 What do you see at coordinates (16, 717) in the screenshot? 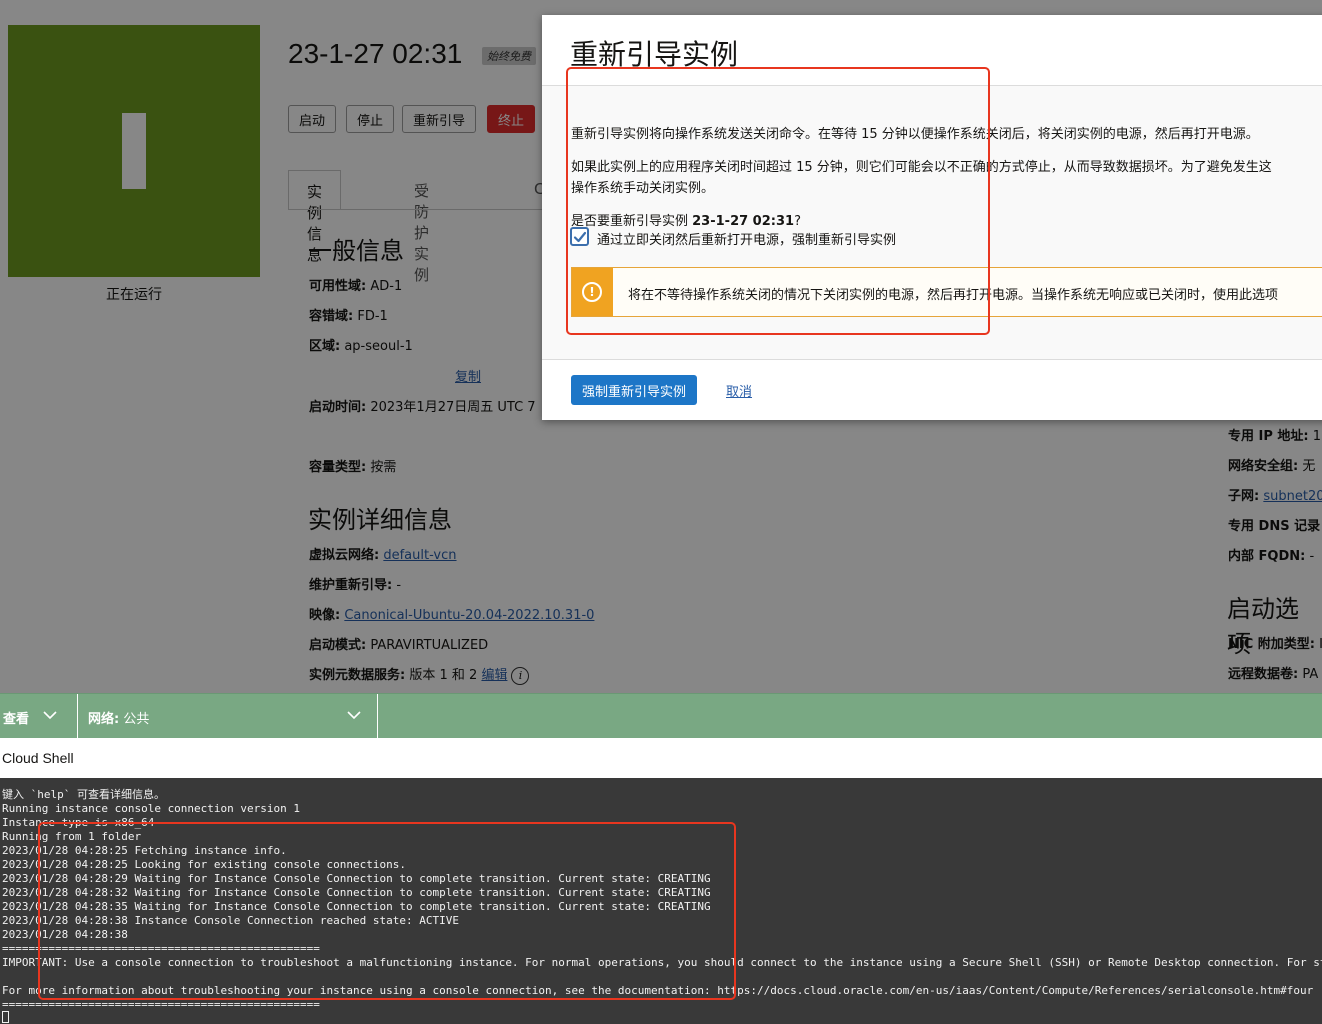
I see `view-menu-label: 查看` at bounding box center [16, 717].